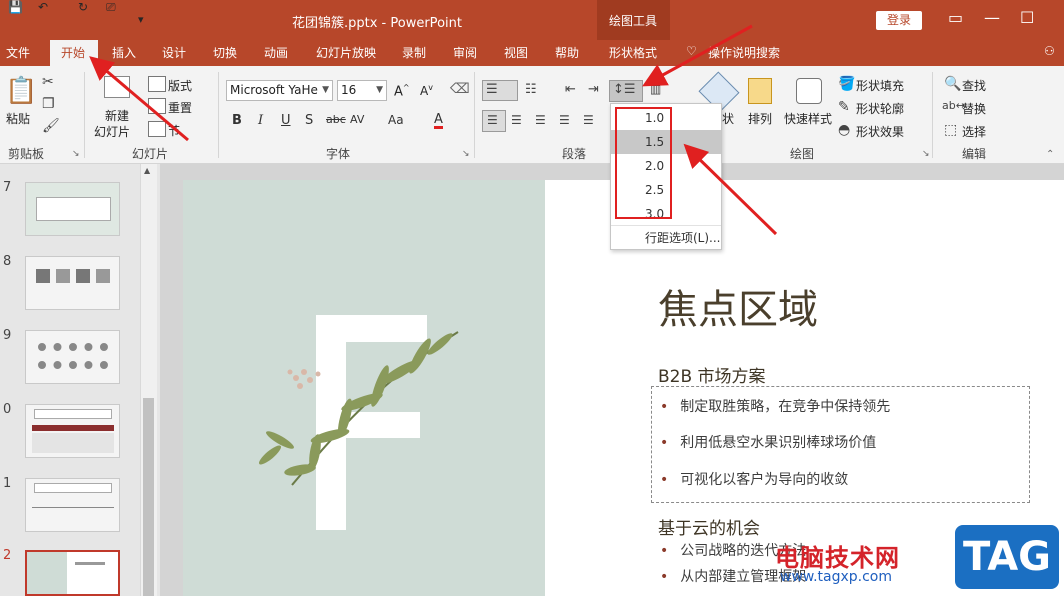 This screenshot has width=1064, height=596. Describe the element at coordinates (836, 577) in the screenshot. I see `watermark-url: www.tagxp.com` at that location.